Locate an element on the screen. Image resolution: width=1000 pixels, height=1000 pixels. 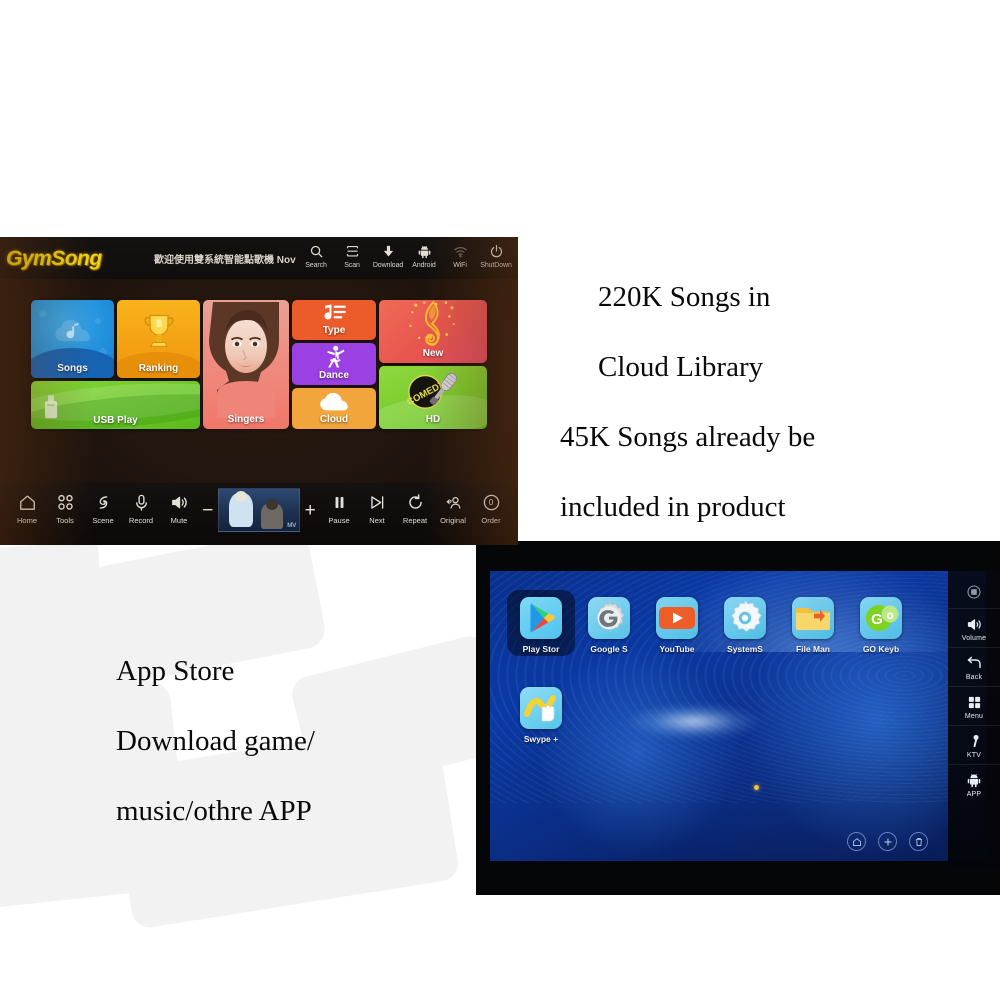
next-track-icon is located at coordinates (377, 502).